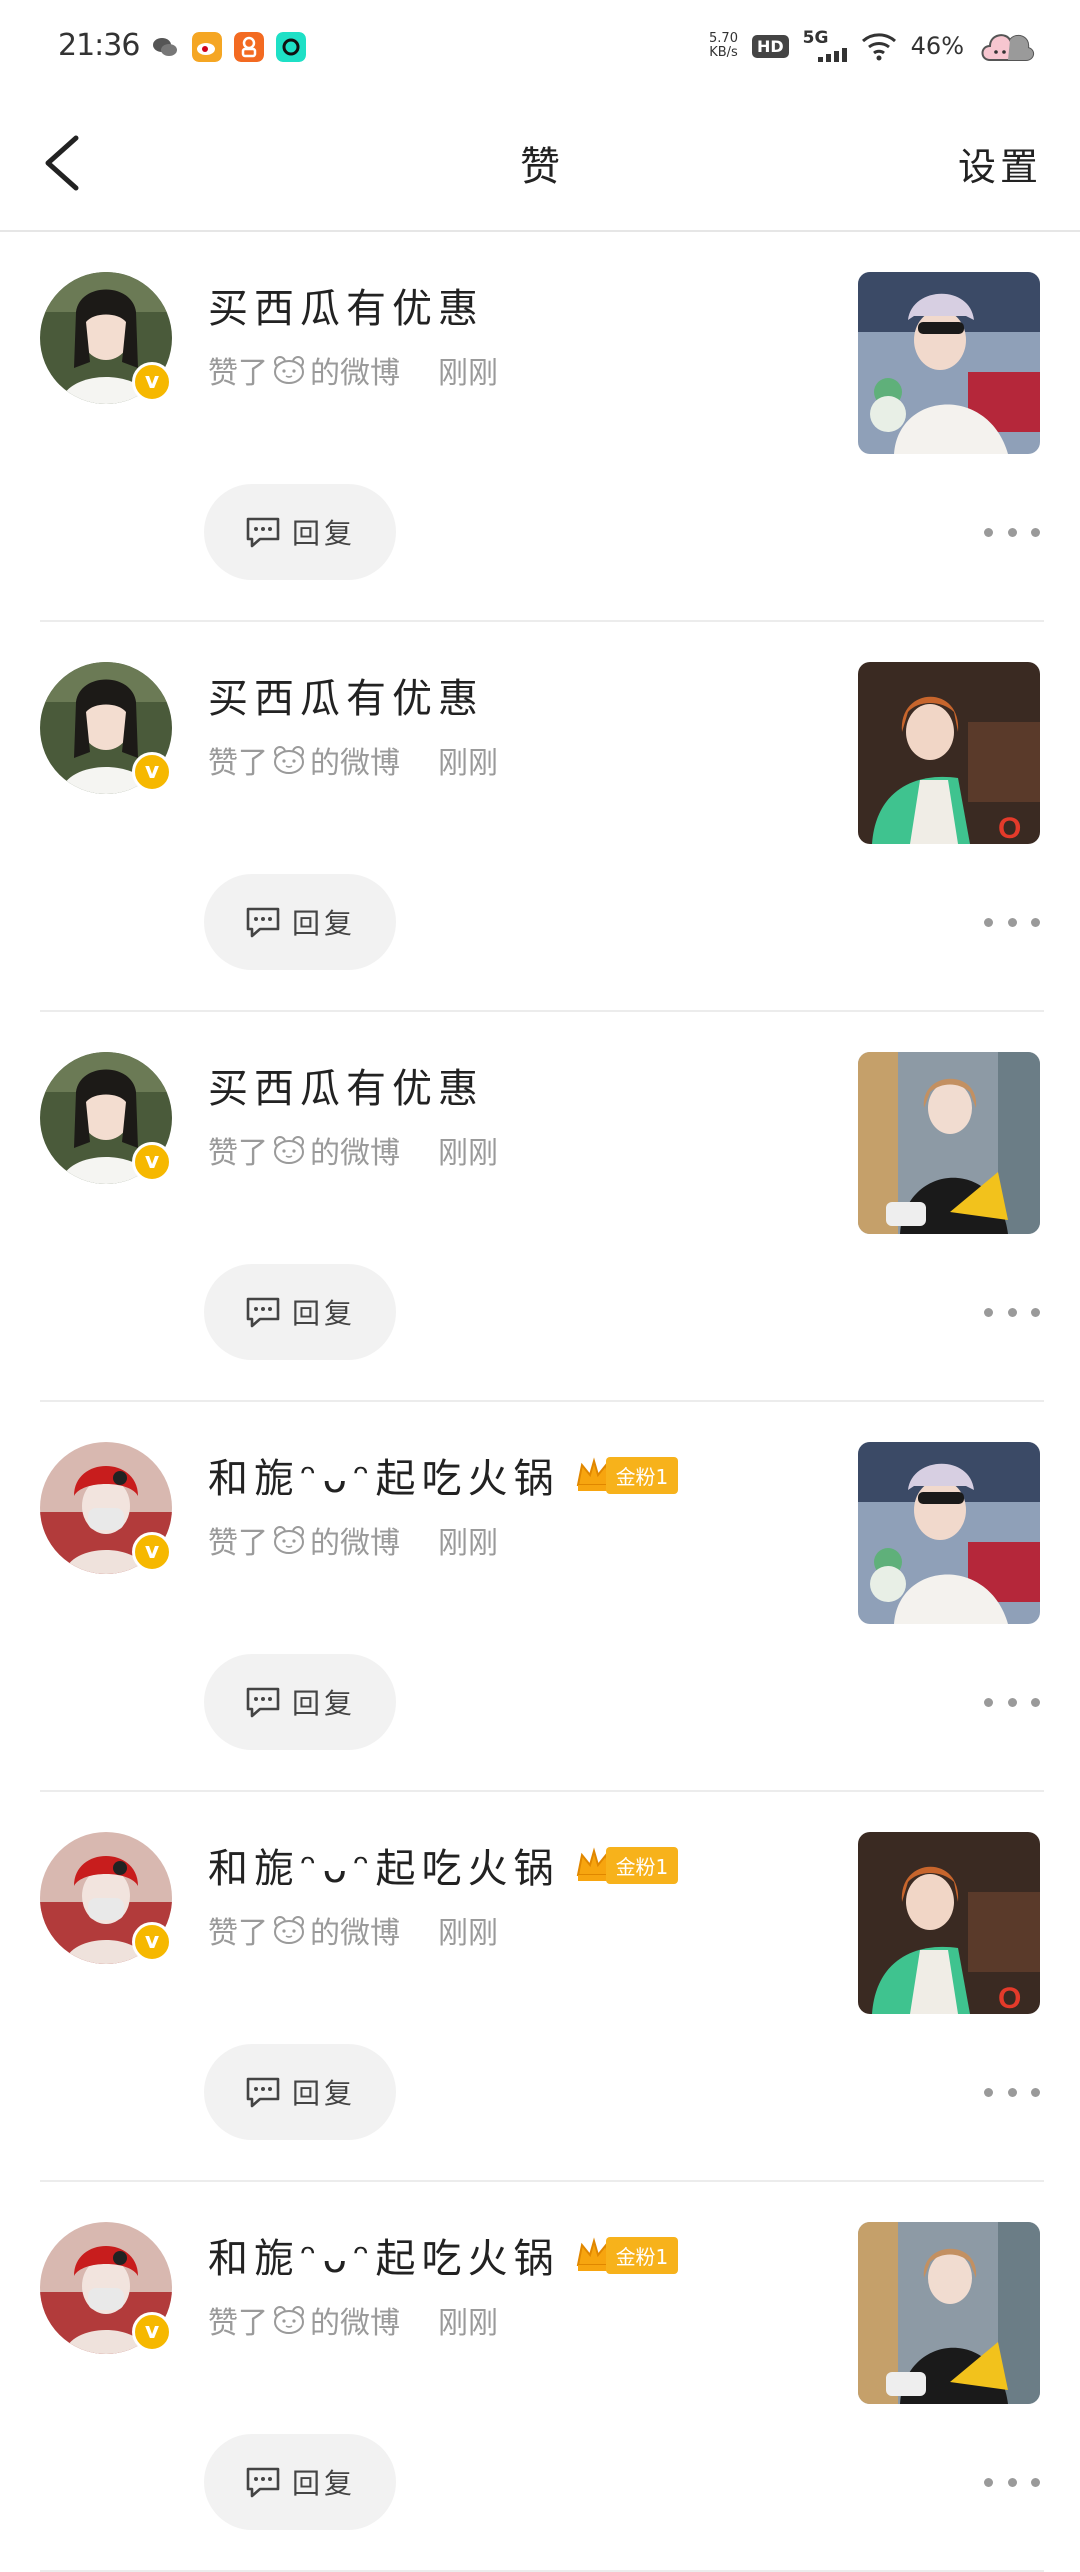 The width and height of the screenshot is (1080, 2572). What do you see at coordinates (165, 47) in the screenshot?
I see `wechat-icon` at bounding box center [165, 47].